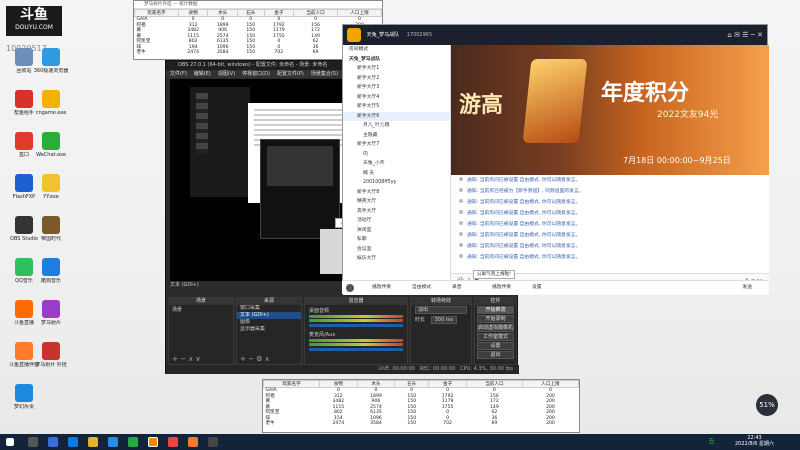 This screenshot has height=450, width=800. Describe the element at coordinates (113, 442) in the screenshot. I see `store-icon` at that location.